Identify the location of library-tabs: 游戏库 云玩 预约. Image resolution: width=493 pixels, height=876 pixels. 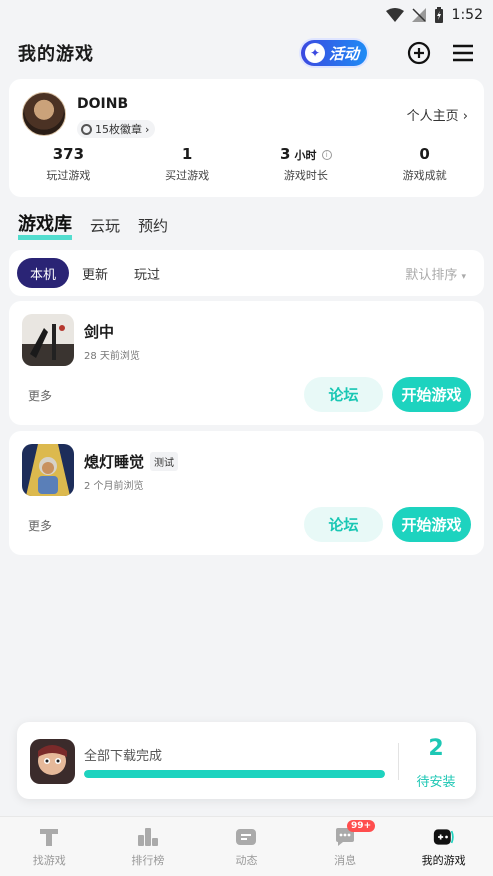
(93, 226).